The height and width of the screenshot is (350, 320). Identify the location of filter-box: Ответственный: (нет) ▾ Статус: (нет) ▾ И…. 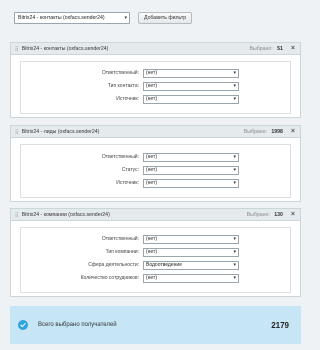
(155, 171).